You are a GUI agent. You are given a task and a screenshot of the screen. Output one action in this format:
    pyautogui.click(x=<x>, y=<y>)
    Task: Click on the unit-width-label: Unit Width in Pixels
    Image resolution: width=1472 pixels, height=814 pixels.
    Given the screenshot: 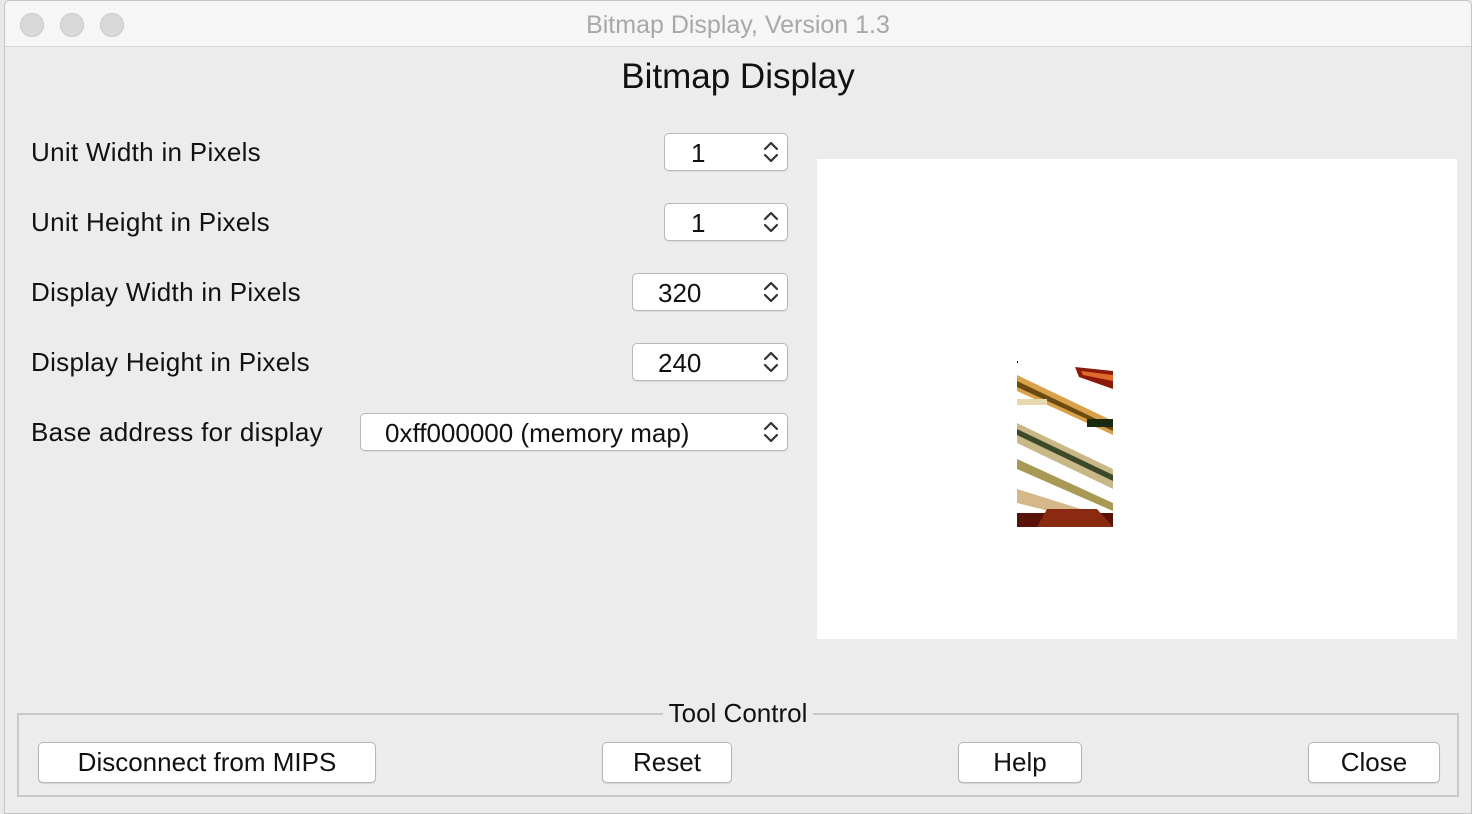 What is the action you would take?
    pyautogui.click(x=146, y=152)
    